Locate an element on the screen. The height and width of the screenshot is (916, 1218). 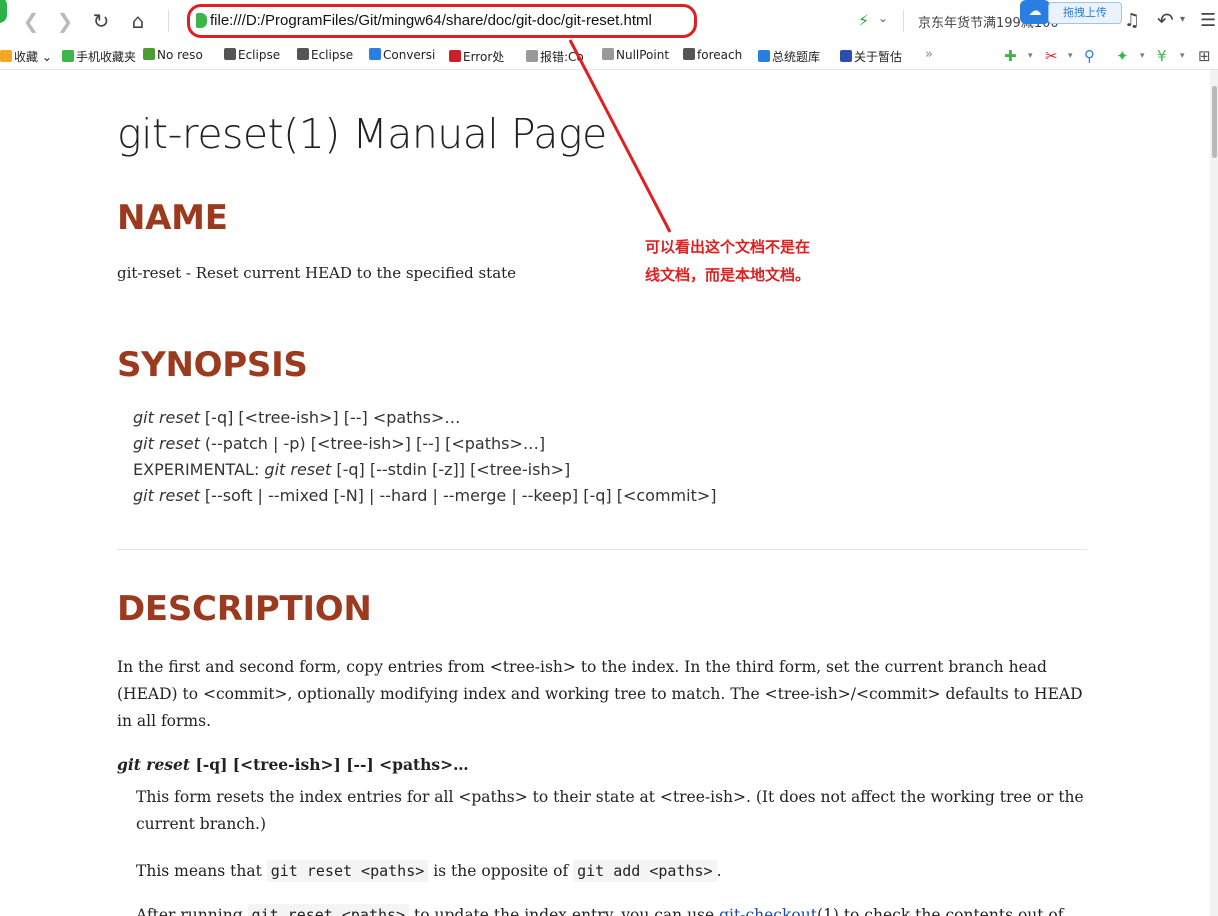
annotation-arrow is located at coordinates (620, 136).